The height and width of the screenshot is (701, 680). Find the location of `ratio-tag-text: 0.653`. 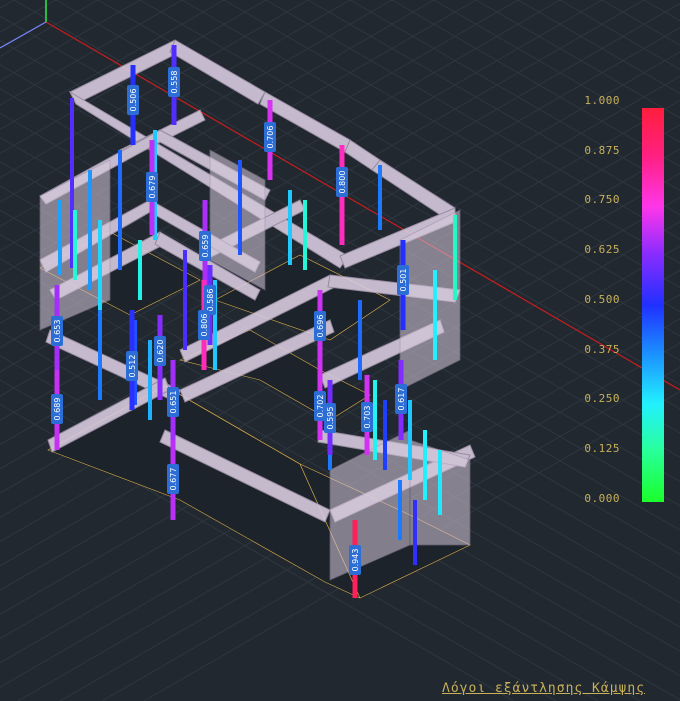

ratio-tag-text: 0.653 is located at coordinates (57, 331).